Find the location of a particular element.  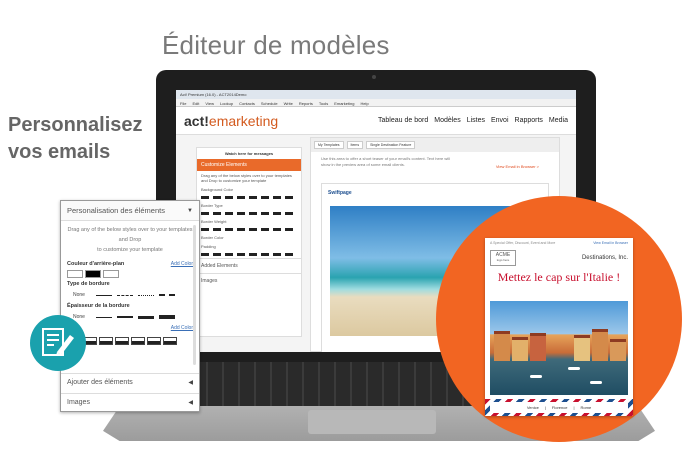

accordion-images: Images ◀ is located at coordinates (130, 402).